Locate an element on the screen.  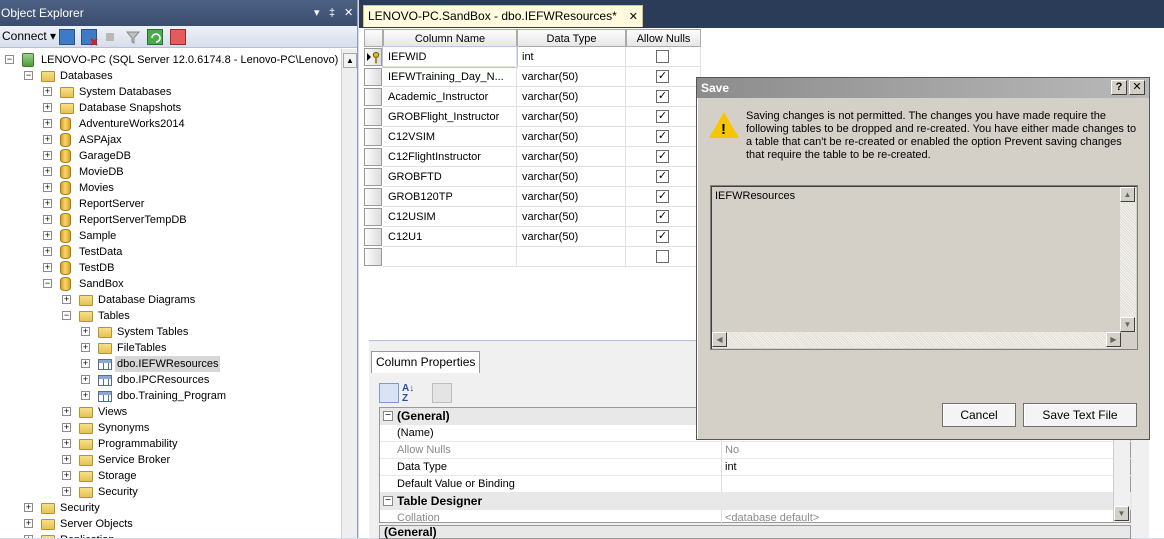
tree-vertical-scrollbar: ▲ is located at coordinates (349, 293).